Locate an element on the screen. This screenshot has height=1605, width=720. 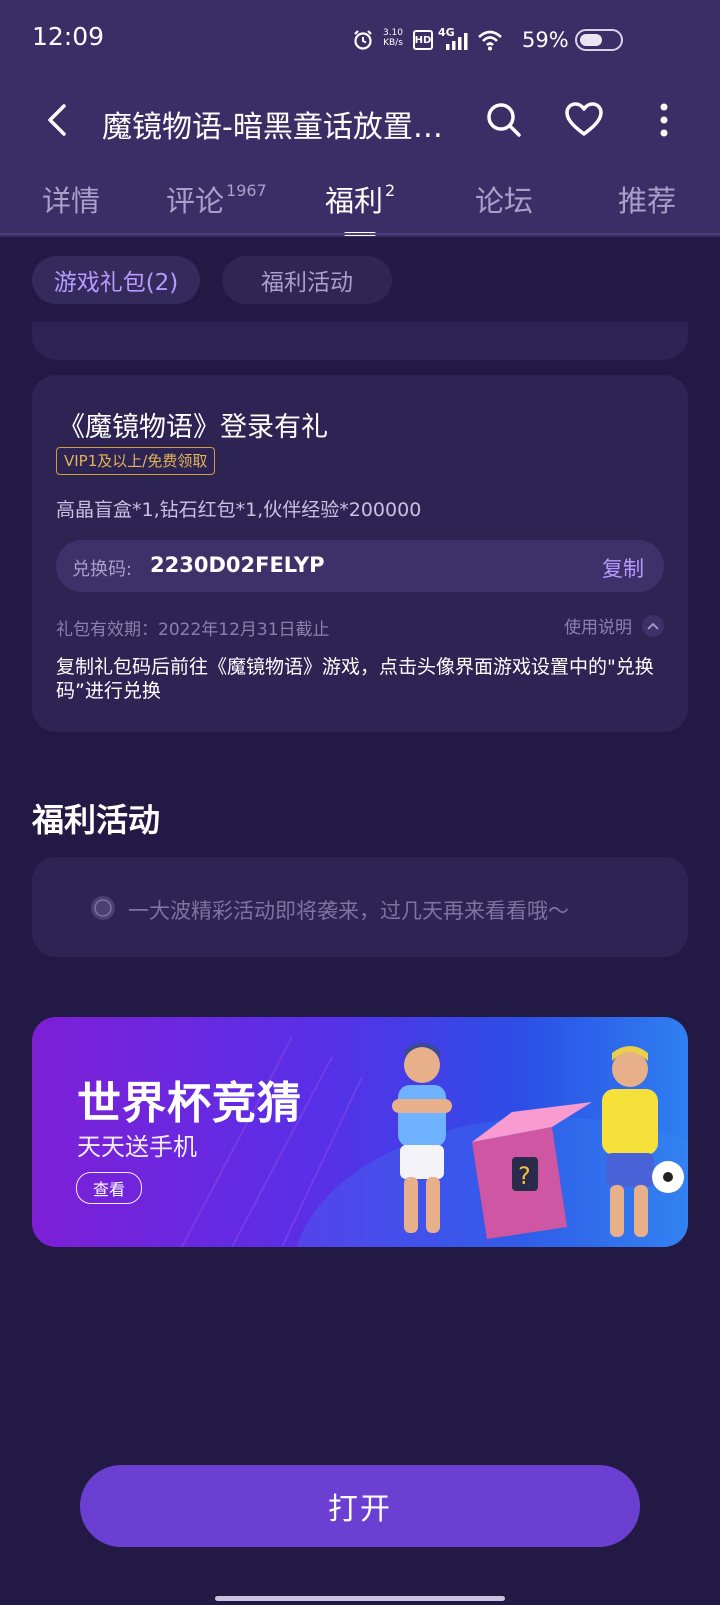
tab-benefits: 福利 2 is located at coordinates (360, 199).